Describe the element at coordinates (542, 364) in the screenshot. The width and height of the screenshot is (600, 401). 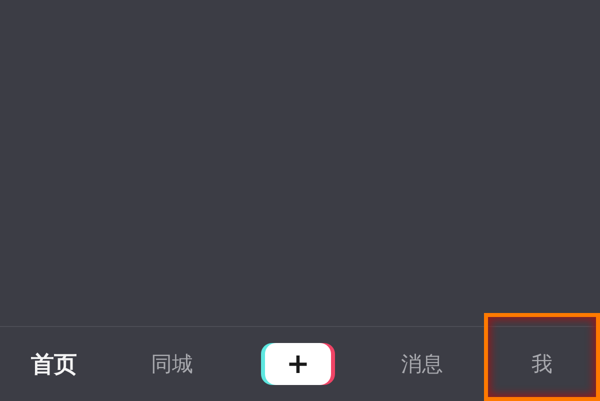
I see `tab: 我` at that location.